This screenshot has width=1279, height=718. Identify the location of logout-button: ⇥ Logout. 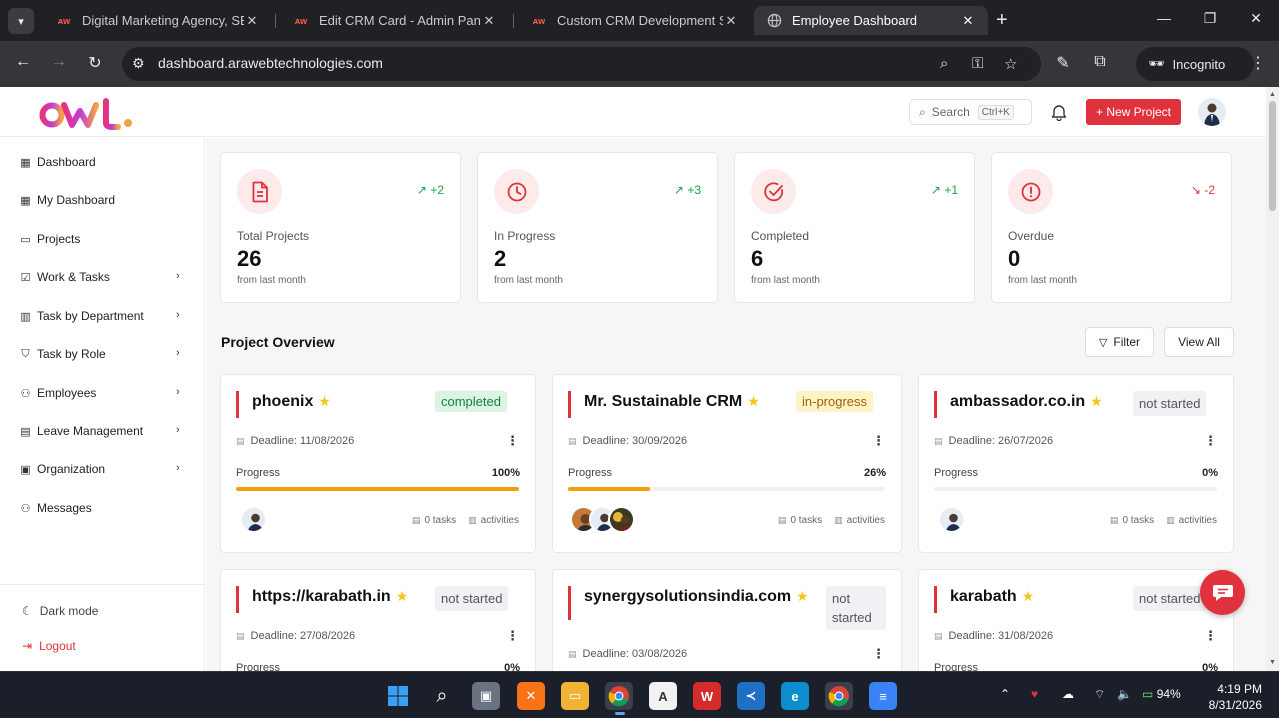
(49, 646).